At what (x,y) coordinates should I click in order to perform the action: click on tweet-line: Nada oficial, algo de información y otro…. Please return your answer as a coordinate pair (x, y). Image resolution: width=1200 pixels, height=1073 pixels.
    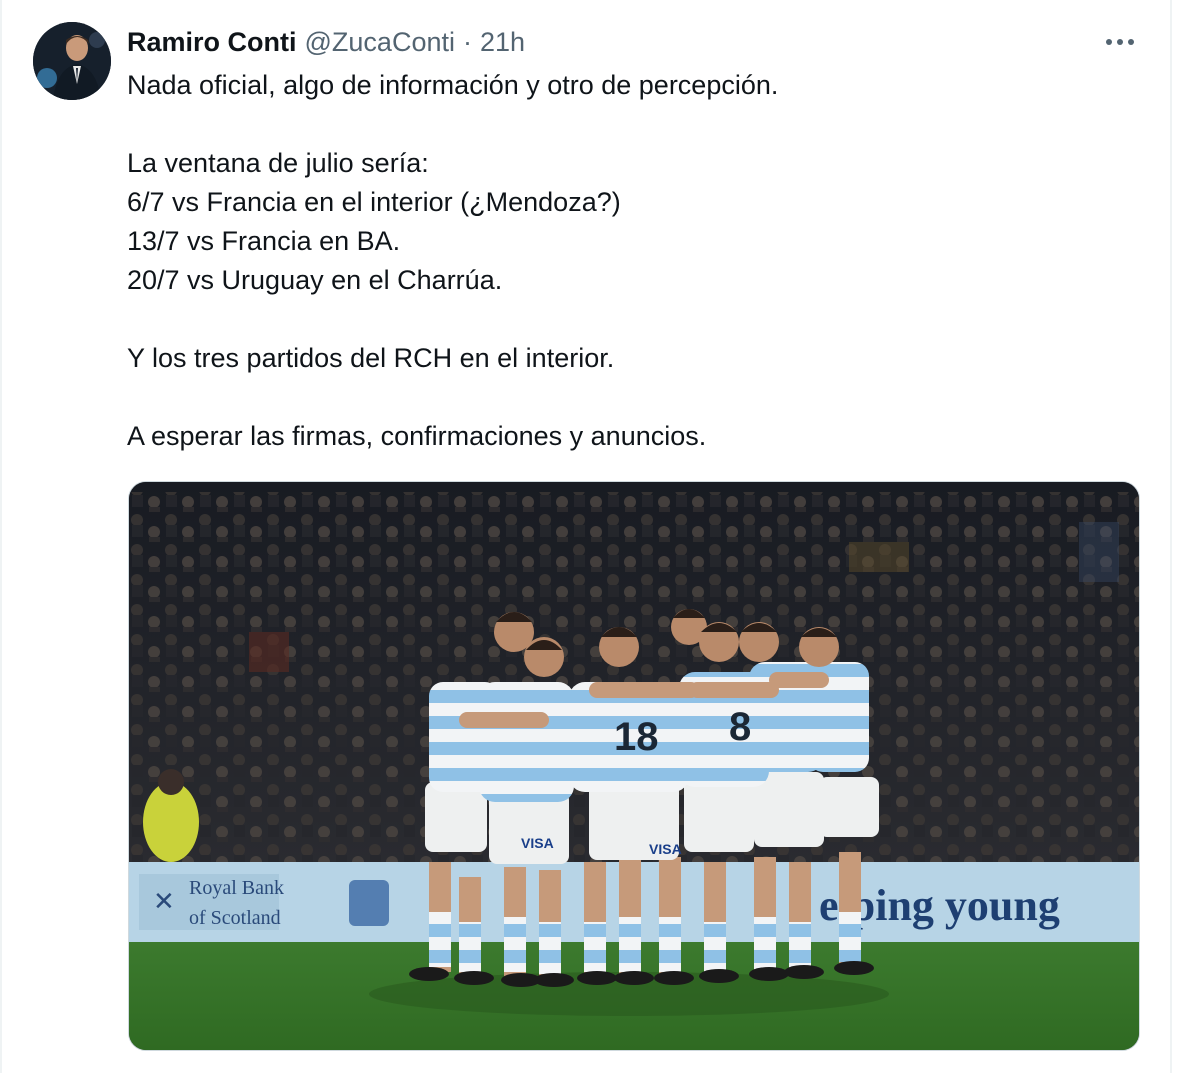
    Looking at the image, I should click on (453, 85).